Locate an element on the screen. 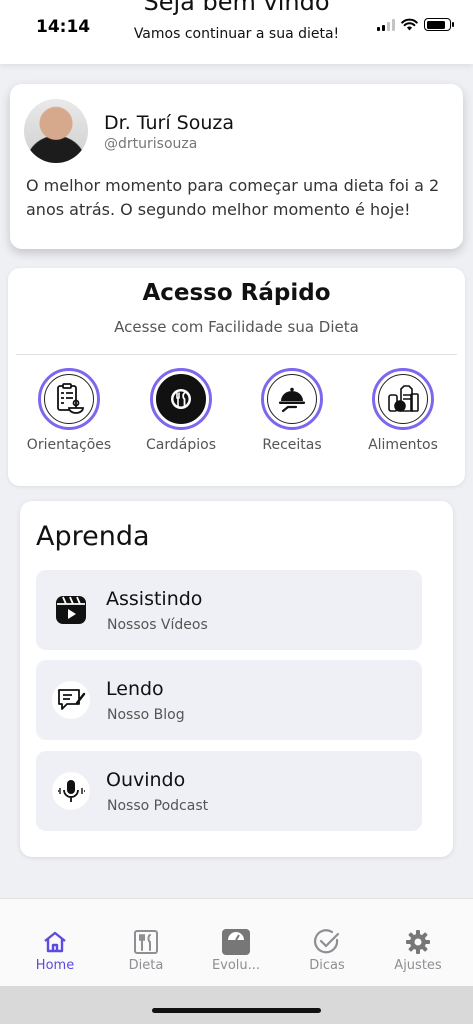 This screenshot has height=1024, width=473. status-icons is located at coordinates (415, 24).